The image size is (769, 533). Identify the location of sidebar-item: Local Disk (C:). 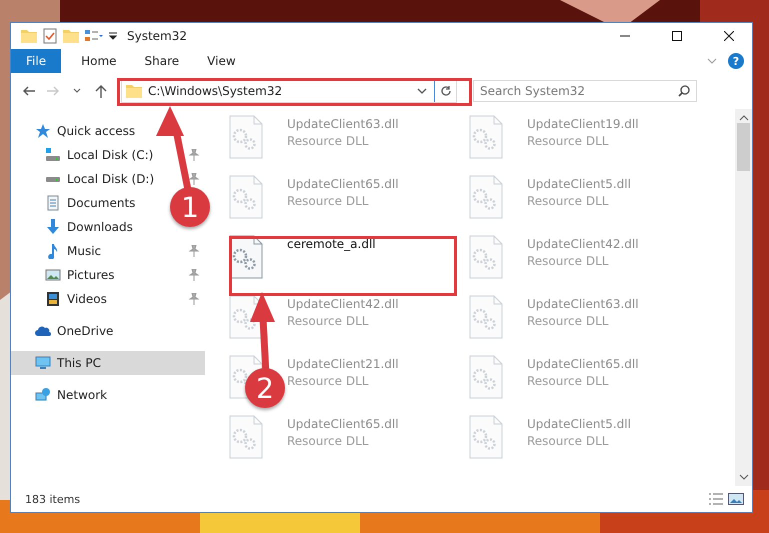
(85, 155).